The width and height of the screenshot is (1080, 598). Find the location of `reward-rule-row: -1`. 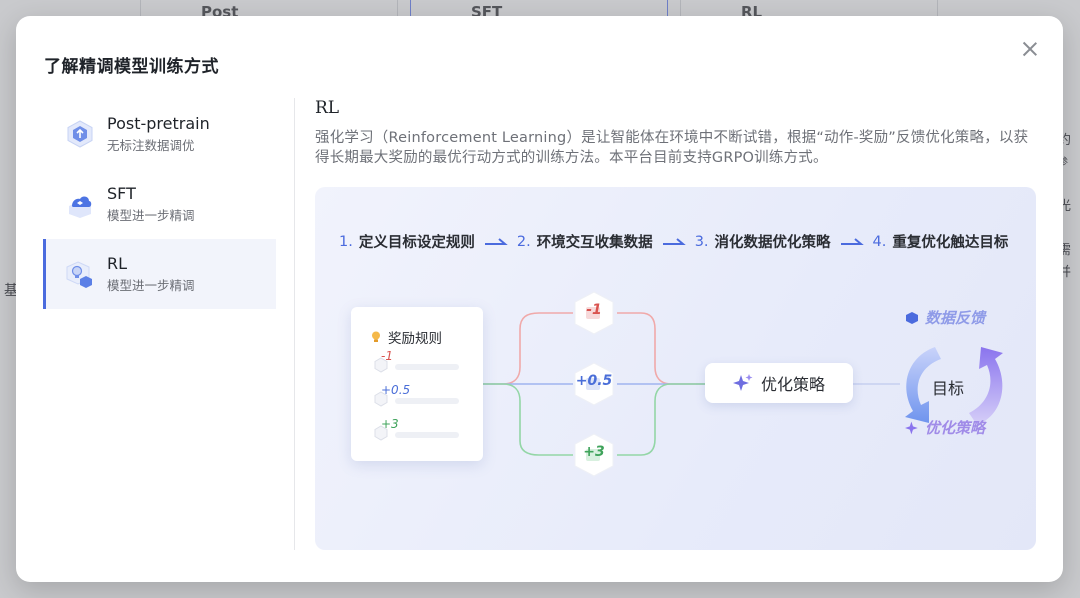

reward-rule-row: -1 is located at coordinates (423, 362).